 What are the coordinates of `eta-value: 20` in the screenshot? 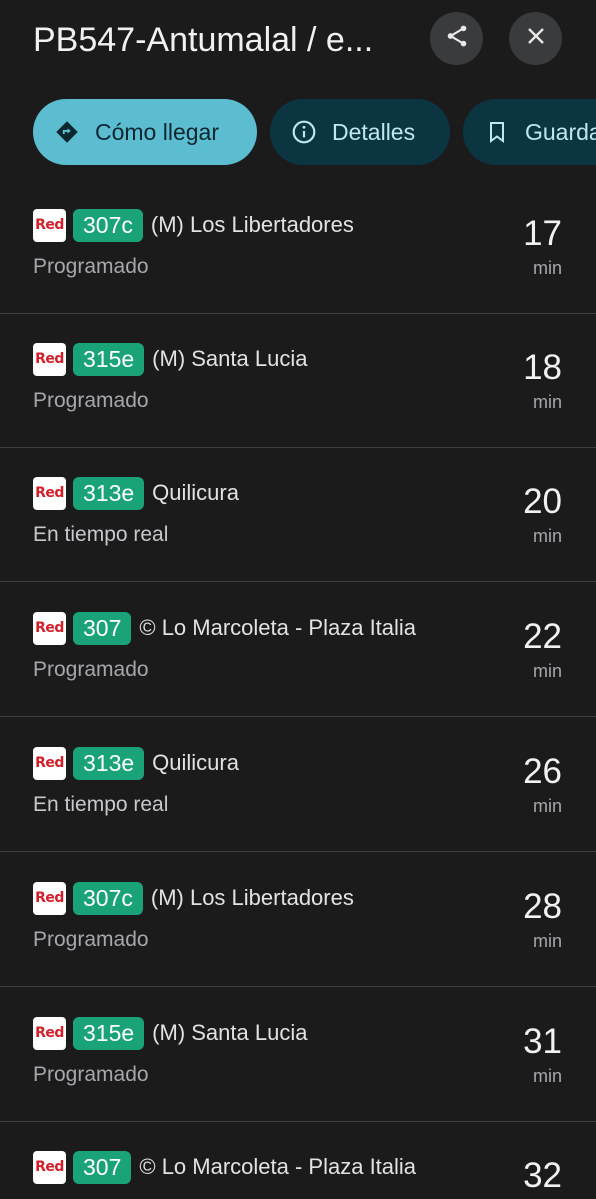 It's located at (542, 501).